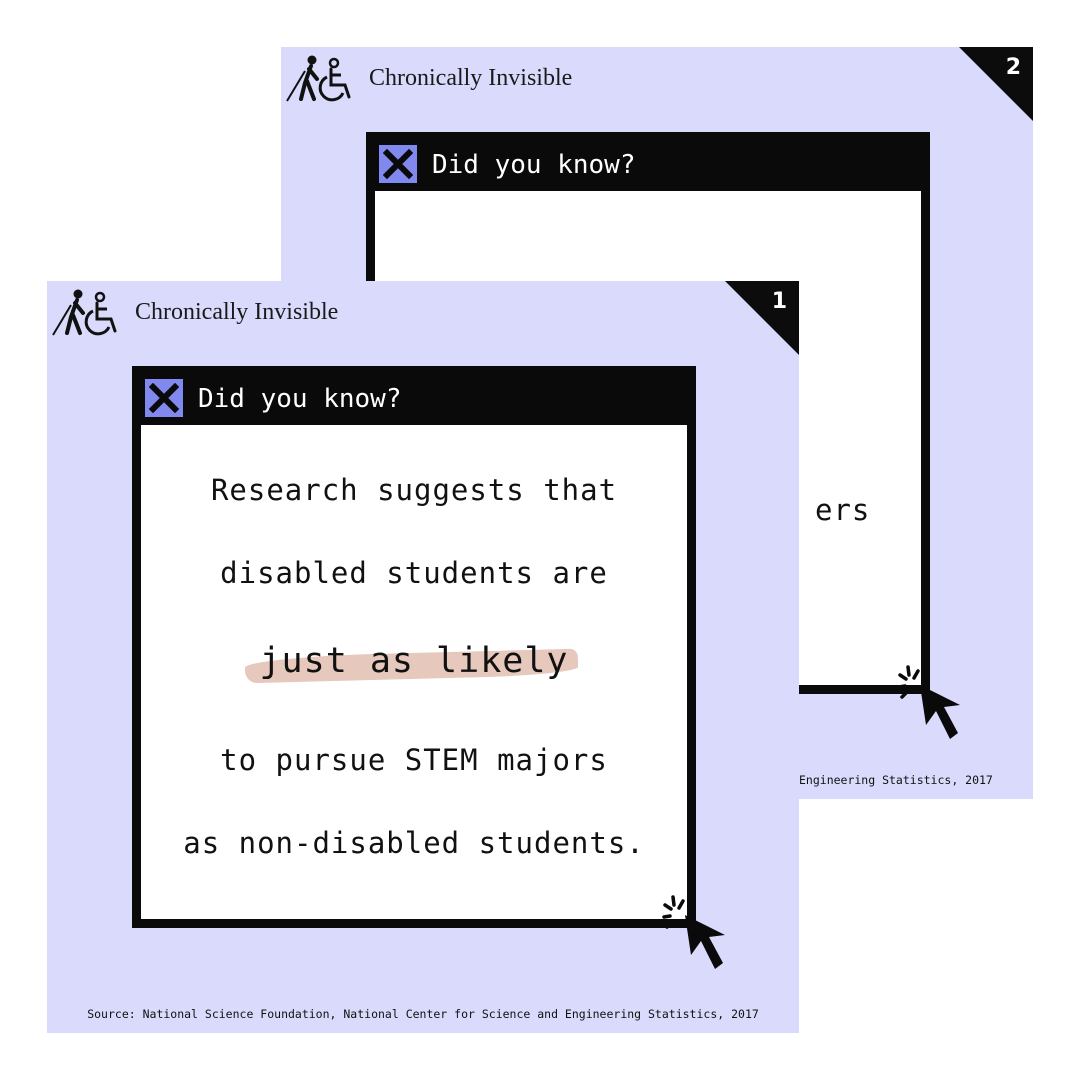 This screenshot has width=1080, height=1080. What do you see at coordinates (779, 301) in the screenshot?
I see `page-number: 1` at bounding box center [779, 301].